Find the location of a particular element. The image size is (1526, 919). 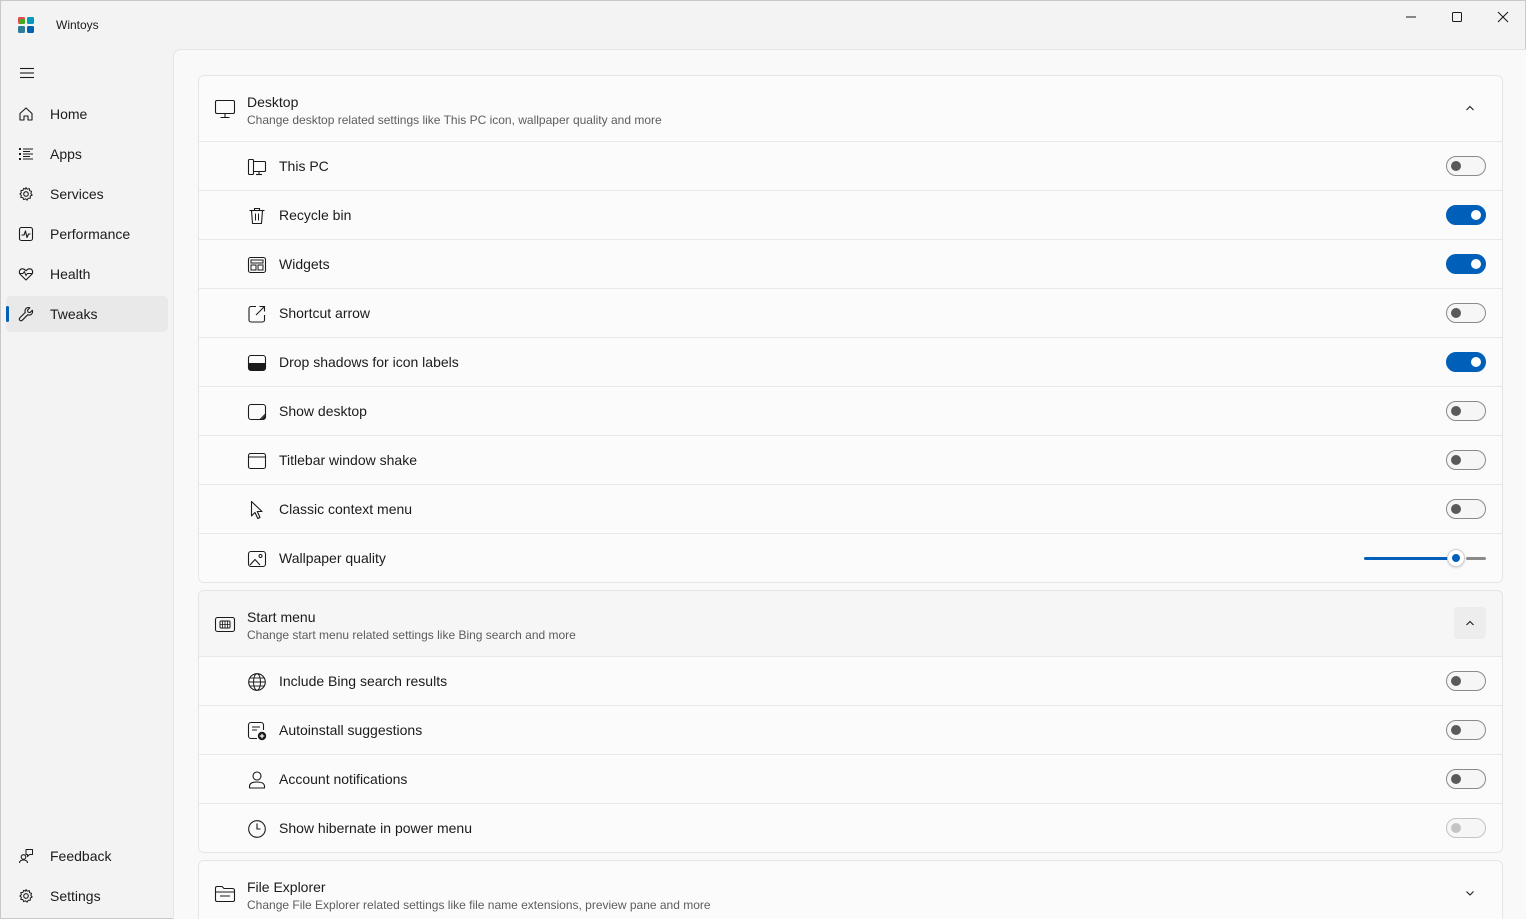

setting-row-drop-shadows: Drop shadows for icon labels is located at coordinates (850, 361).